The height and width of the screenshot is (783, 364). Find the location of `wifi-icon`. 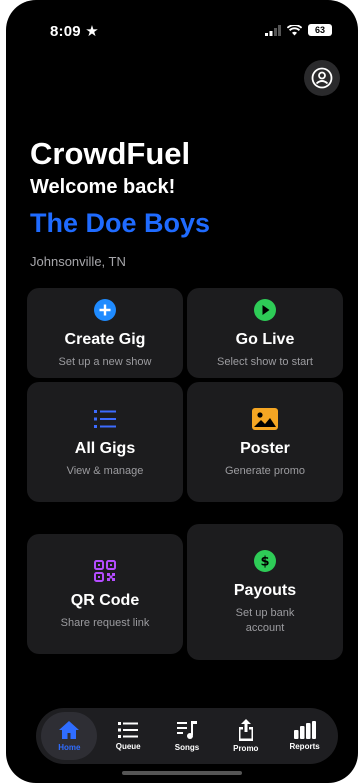

wifi-icon is located at coordinates (294, 29).